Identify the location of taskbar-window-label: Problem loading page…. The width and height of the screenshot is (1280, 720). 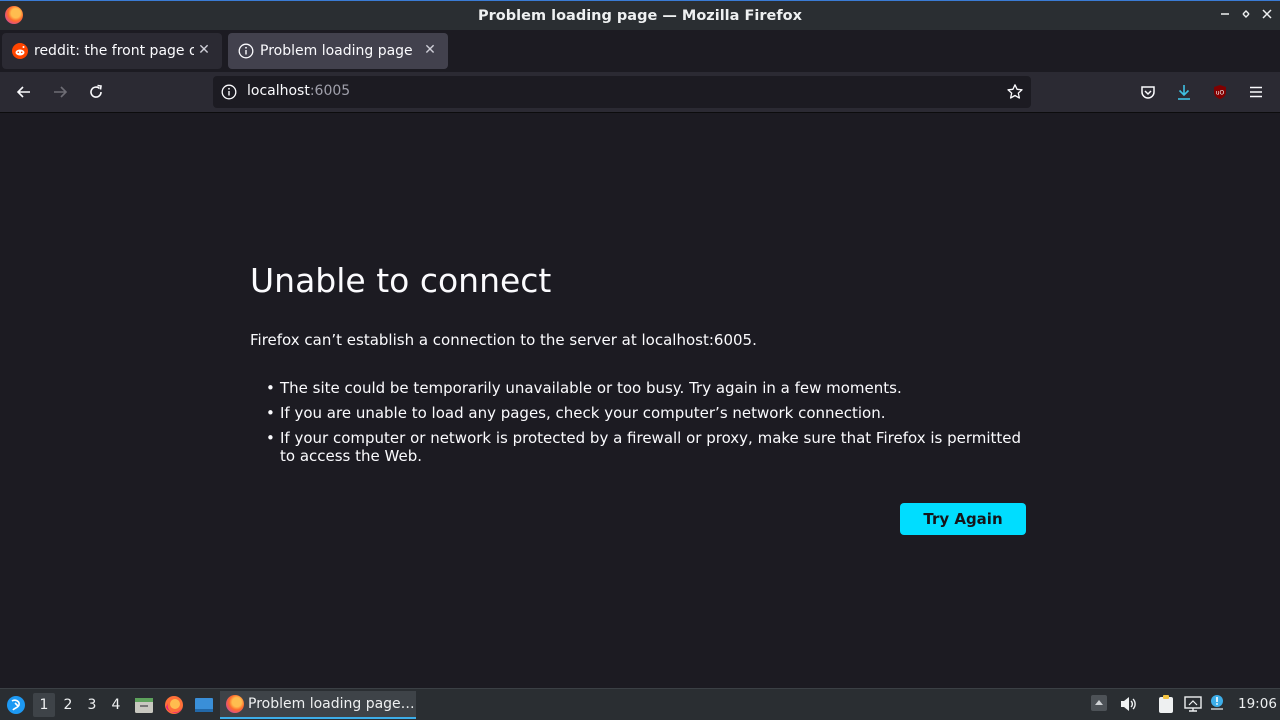
(331, 704).